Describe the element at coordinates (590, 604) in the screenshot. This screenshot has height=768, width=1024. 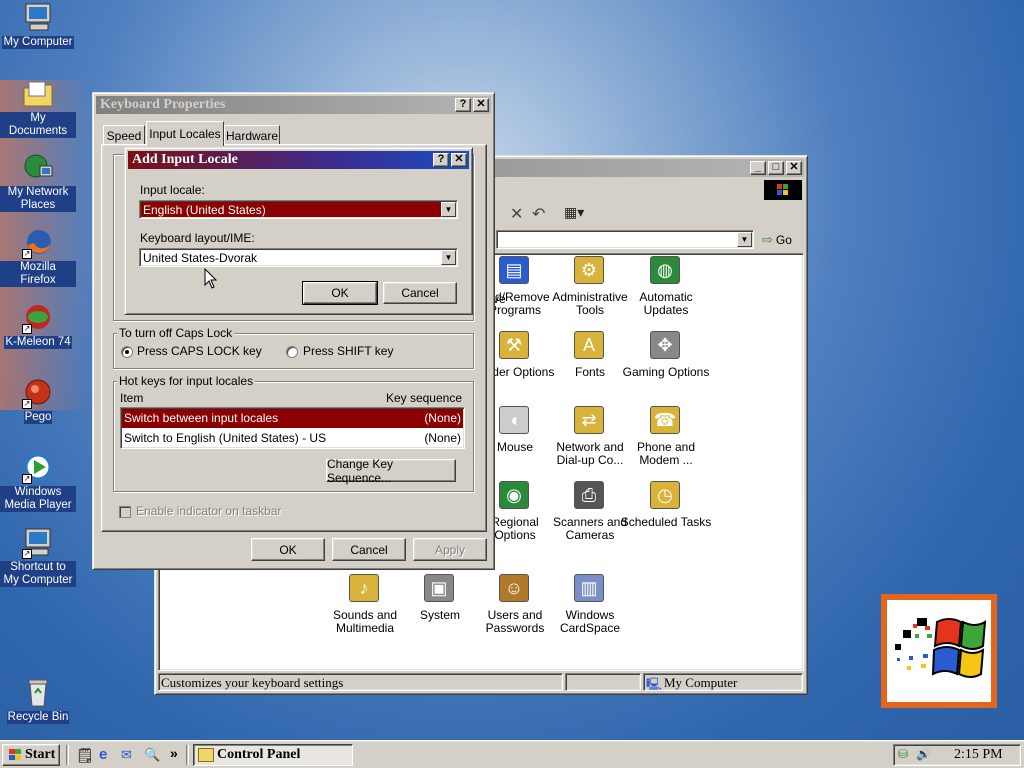
I see `cp-item-cardspace: ▥ Windows CardSpace` at that location.